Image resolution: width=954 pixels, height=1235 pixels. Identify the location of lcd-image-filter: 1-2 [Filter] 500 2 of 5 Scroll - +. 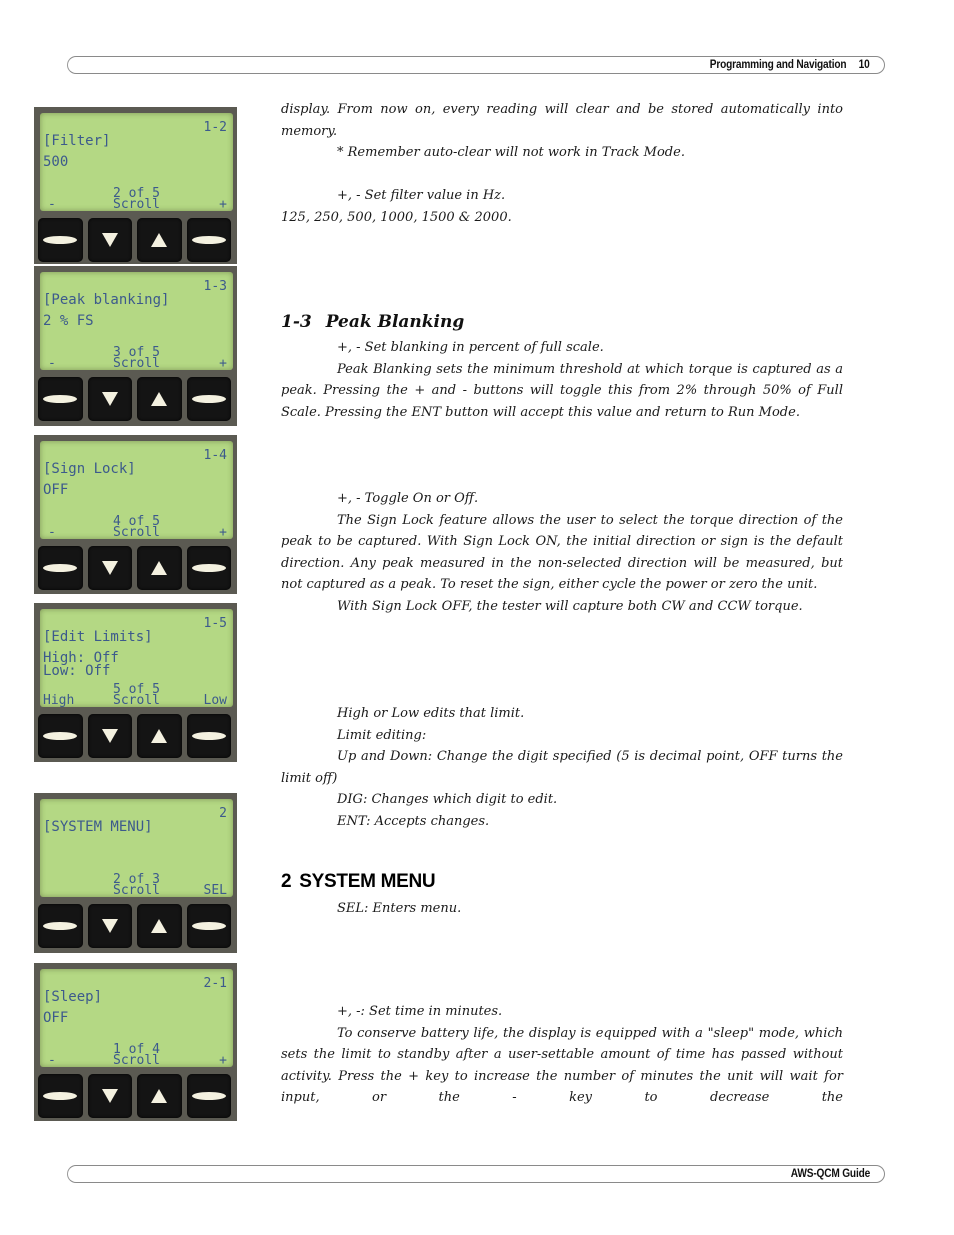
(135, 185).